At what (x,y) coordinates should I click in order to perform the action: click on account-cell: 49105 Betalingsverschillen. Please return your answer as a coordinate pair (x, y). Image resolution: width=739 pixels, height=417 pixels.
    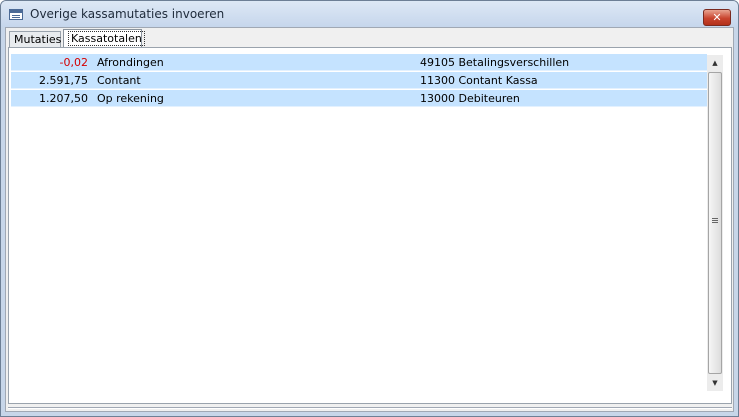
    Looking at the image, I should click on (495, 62).